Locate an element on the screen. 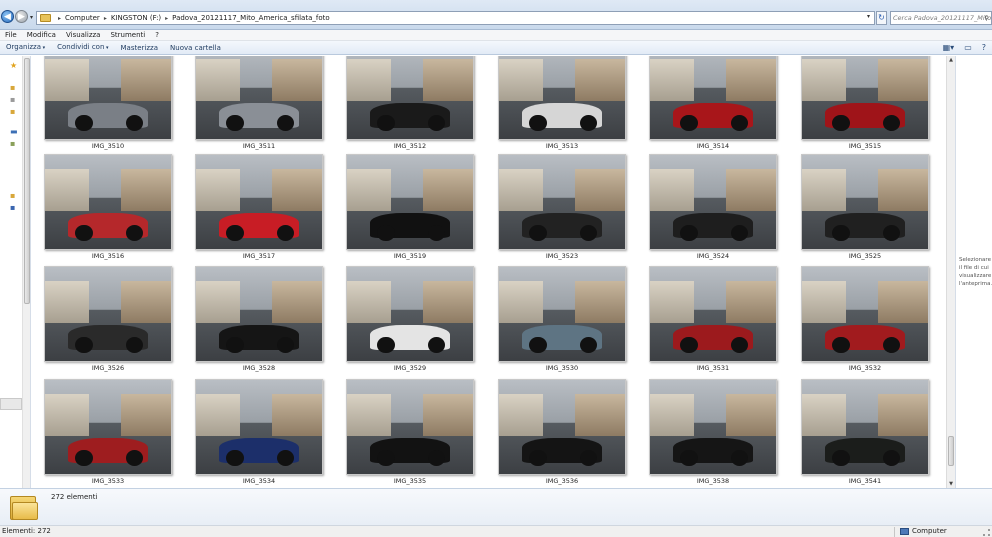 The height and width of the screenshot is (537, 992). file-name: IMG_3531 is located at coordinates (713, 368).